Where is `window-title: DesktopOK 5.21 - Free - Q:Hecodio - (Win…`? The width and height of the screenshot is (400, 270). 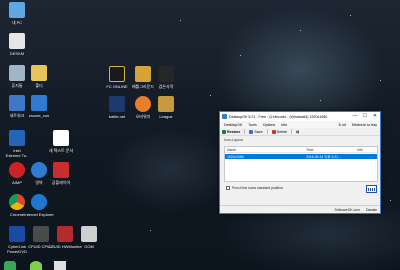 window-title: DesktopOK 5.21 - Free - Q:Hecodio - (Win… is located at coordinates (278, 116).